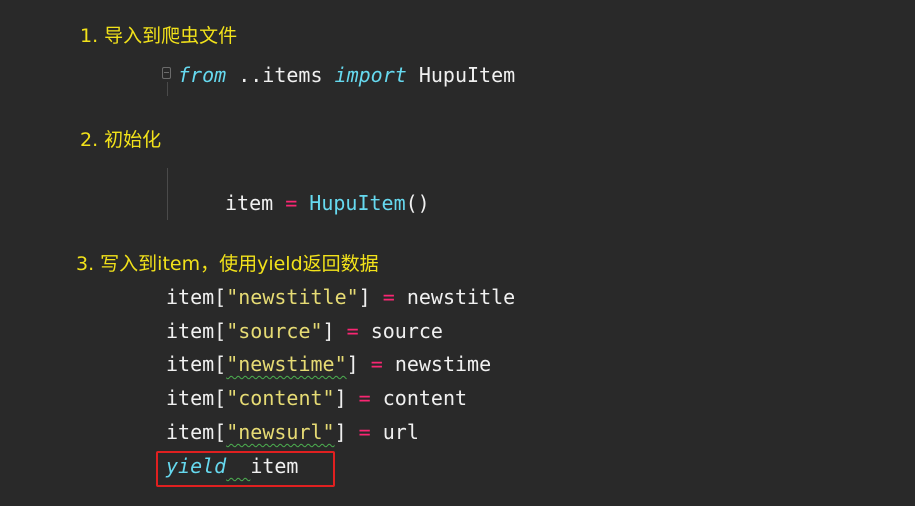 This screenshot has height=506, width=915. I want to click on code-line: item["newstitle"] = newstitle, so click(340, 297).